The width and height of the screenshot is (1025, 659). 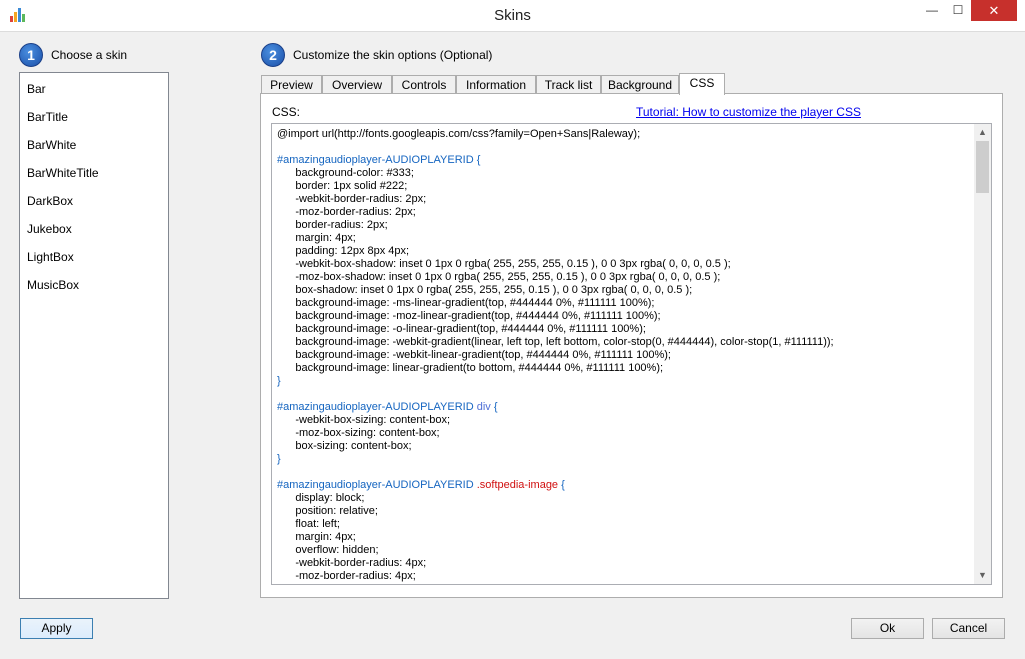 What do you see at coordinates (94, 87) in the screenshot?
I see `skin-item-bar: Bar` at bounding box center [94, 87].